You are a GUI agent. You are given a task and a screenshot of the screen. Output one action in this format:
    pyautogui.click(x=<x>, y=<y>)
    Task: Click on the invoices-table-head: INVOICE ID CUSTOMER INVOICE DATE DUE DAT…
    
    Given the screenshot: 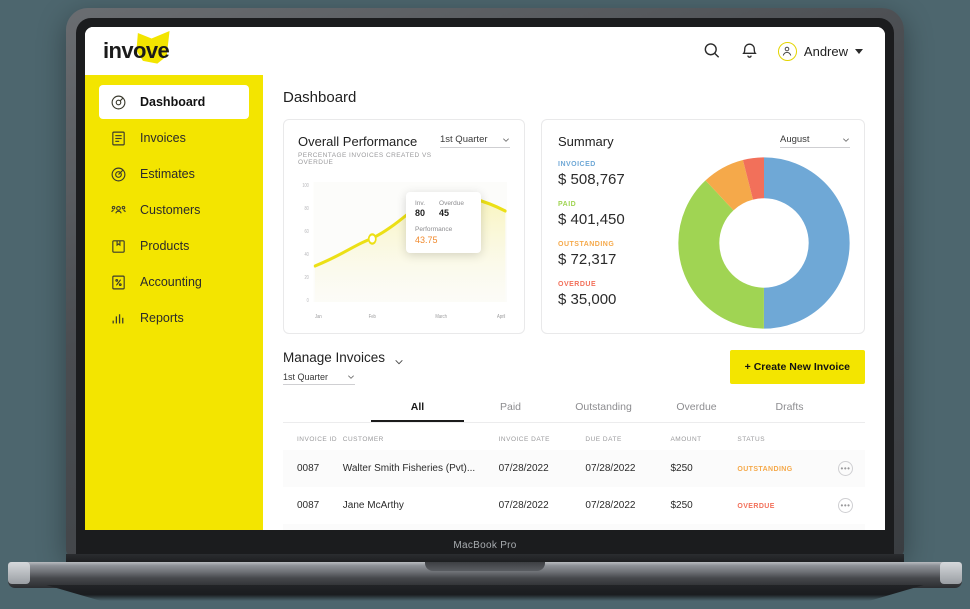 What is the action you would take?
    pyautogui.click(x=574, y=440)
    